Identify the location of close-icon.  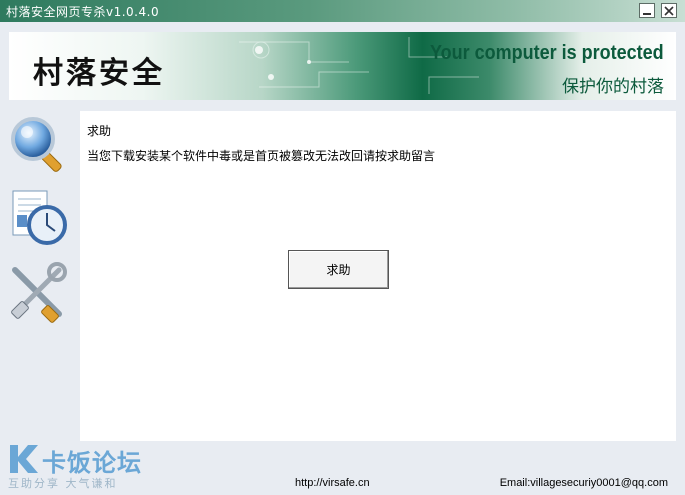
(669, 10).